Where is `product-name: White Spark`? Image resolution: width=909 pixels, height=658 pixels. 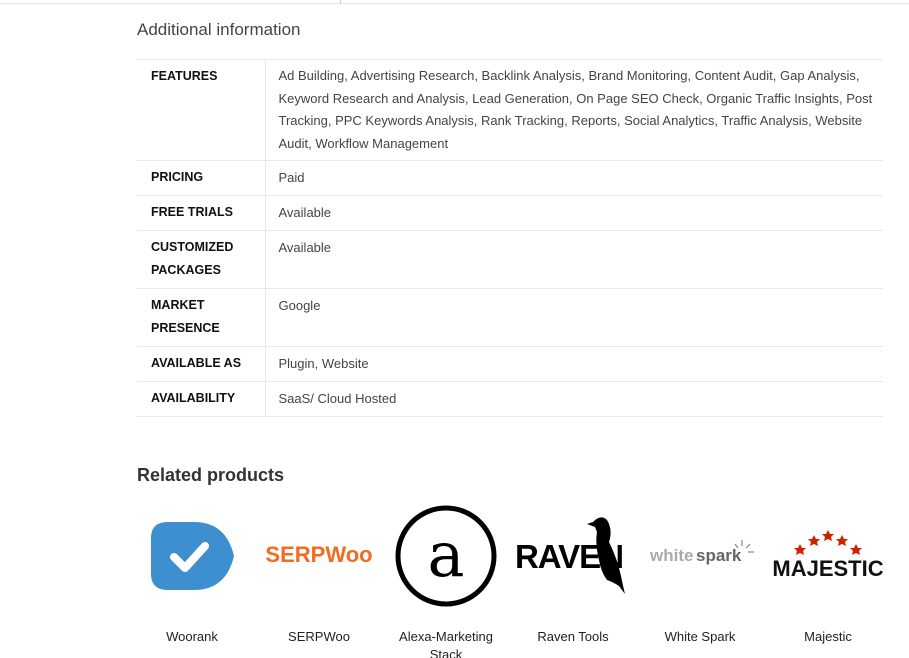
product-name: White Spark is located at coordinates (700, 637).